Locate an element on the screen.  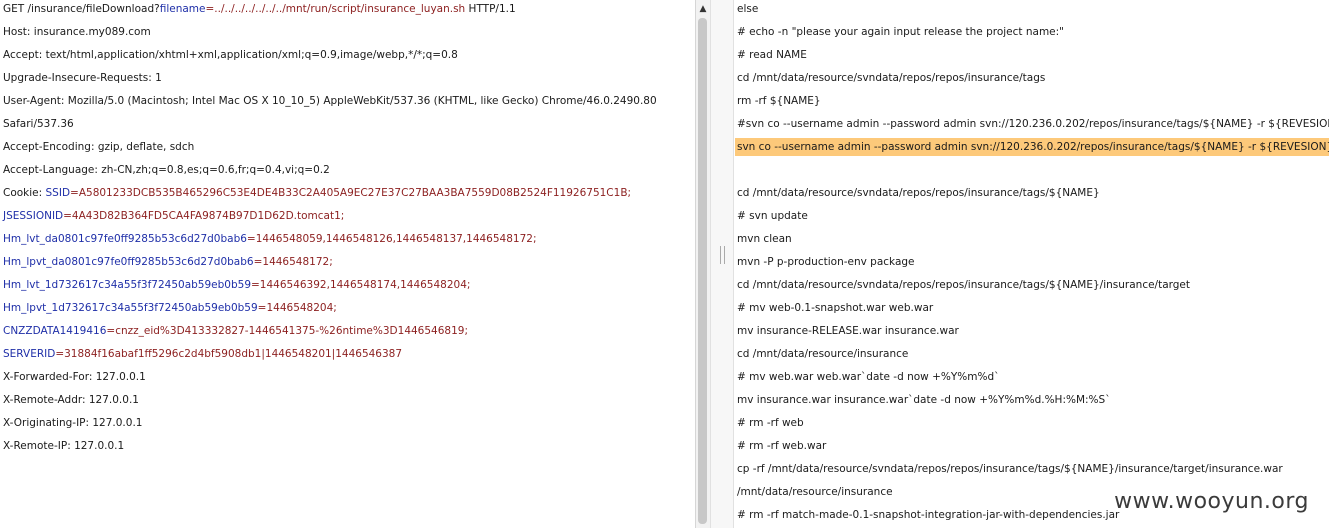
response-line: else is located at coordinates (748, 9).